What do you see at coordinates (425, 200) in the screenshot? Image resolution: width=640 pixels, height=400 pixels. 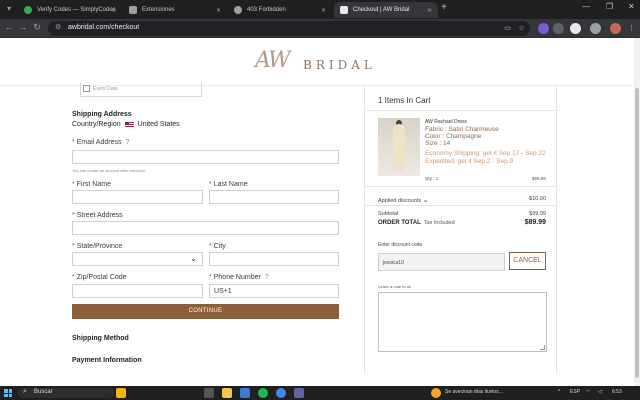 I see `chevron-down-icon: ⌄` at bounding box center [425, 200].